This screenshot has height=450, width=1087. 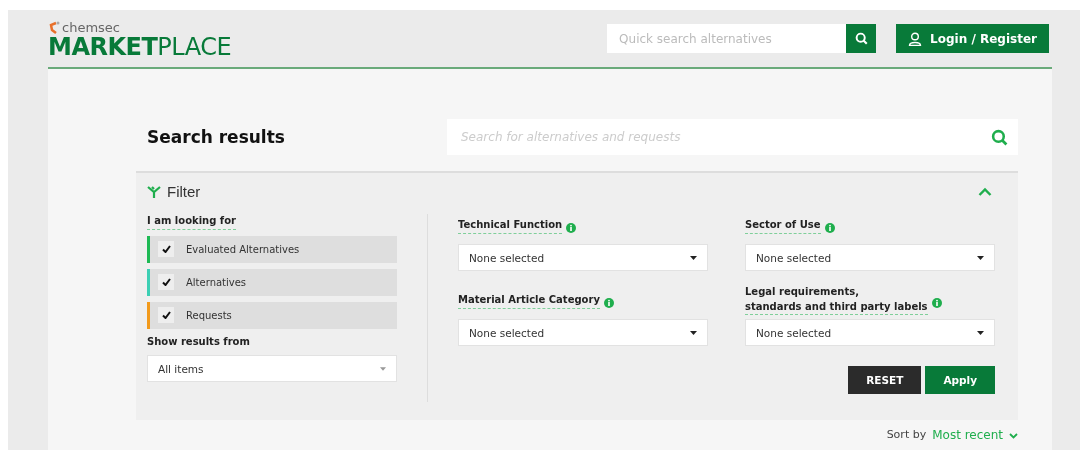 What do you see at coordinates (243, 249) in the screenshot?
I see `option-label: Evaluated Alternatives` at bounding box center [243, 249].